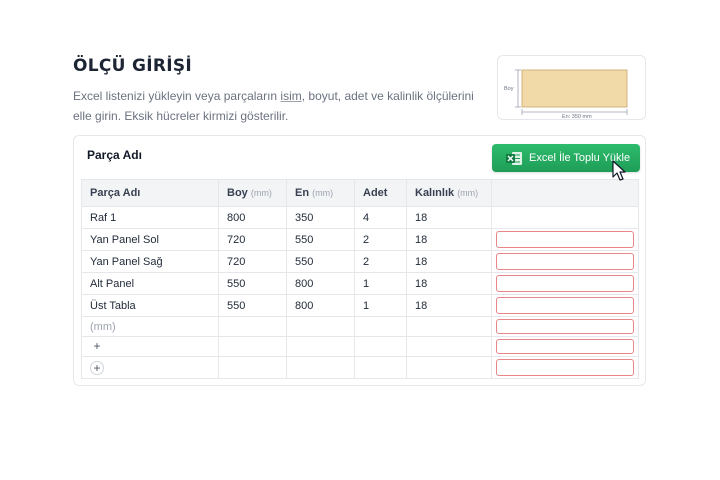  Describe the element at coordinates (380, 193) in the screenshot. I see `column-header-quantity: Adet` at that location.